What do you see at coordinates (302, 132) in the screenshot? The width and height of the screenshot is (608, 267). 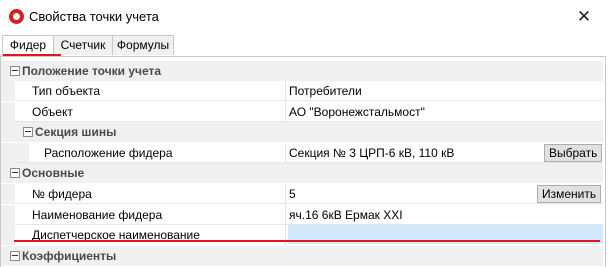 I see `section-bus: Секция шины` at bounding box center [302, 132].